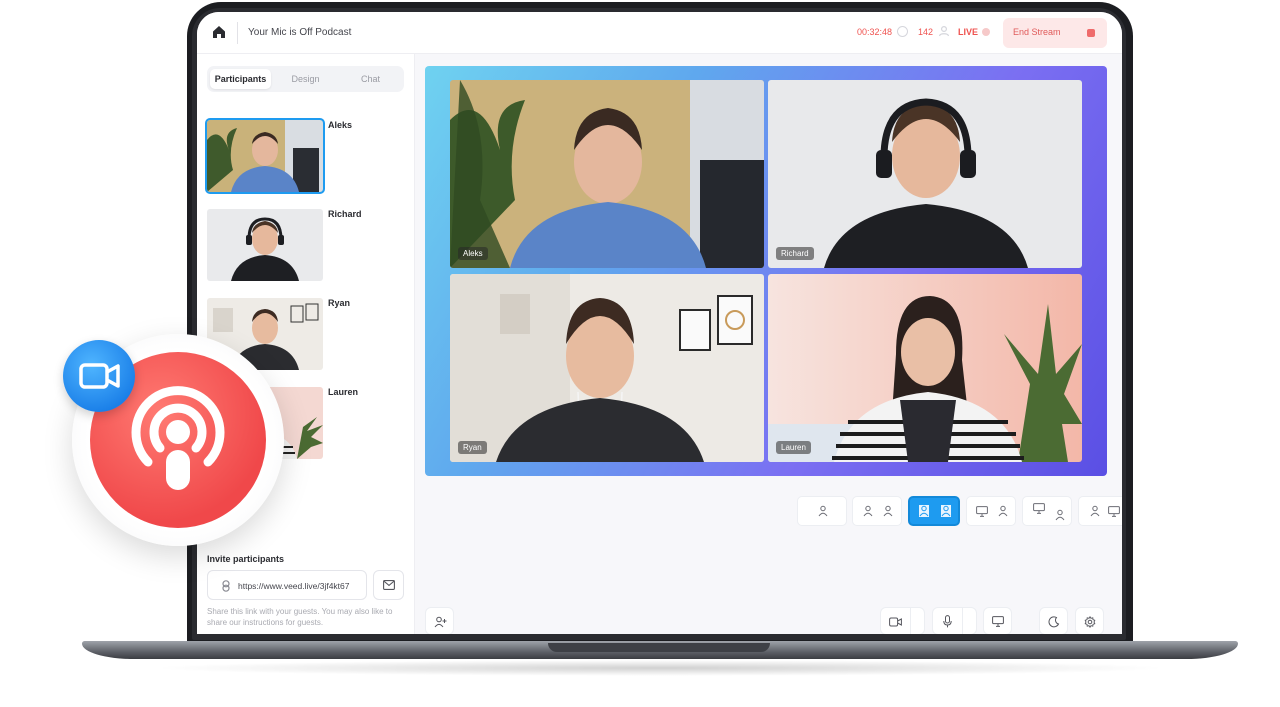  What do you see at coordinates (473, 253) in the screenshot?
I see `tile-label: Aleks` at bounding box center [473, 253].